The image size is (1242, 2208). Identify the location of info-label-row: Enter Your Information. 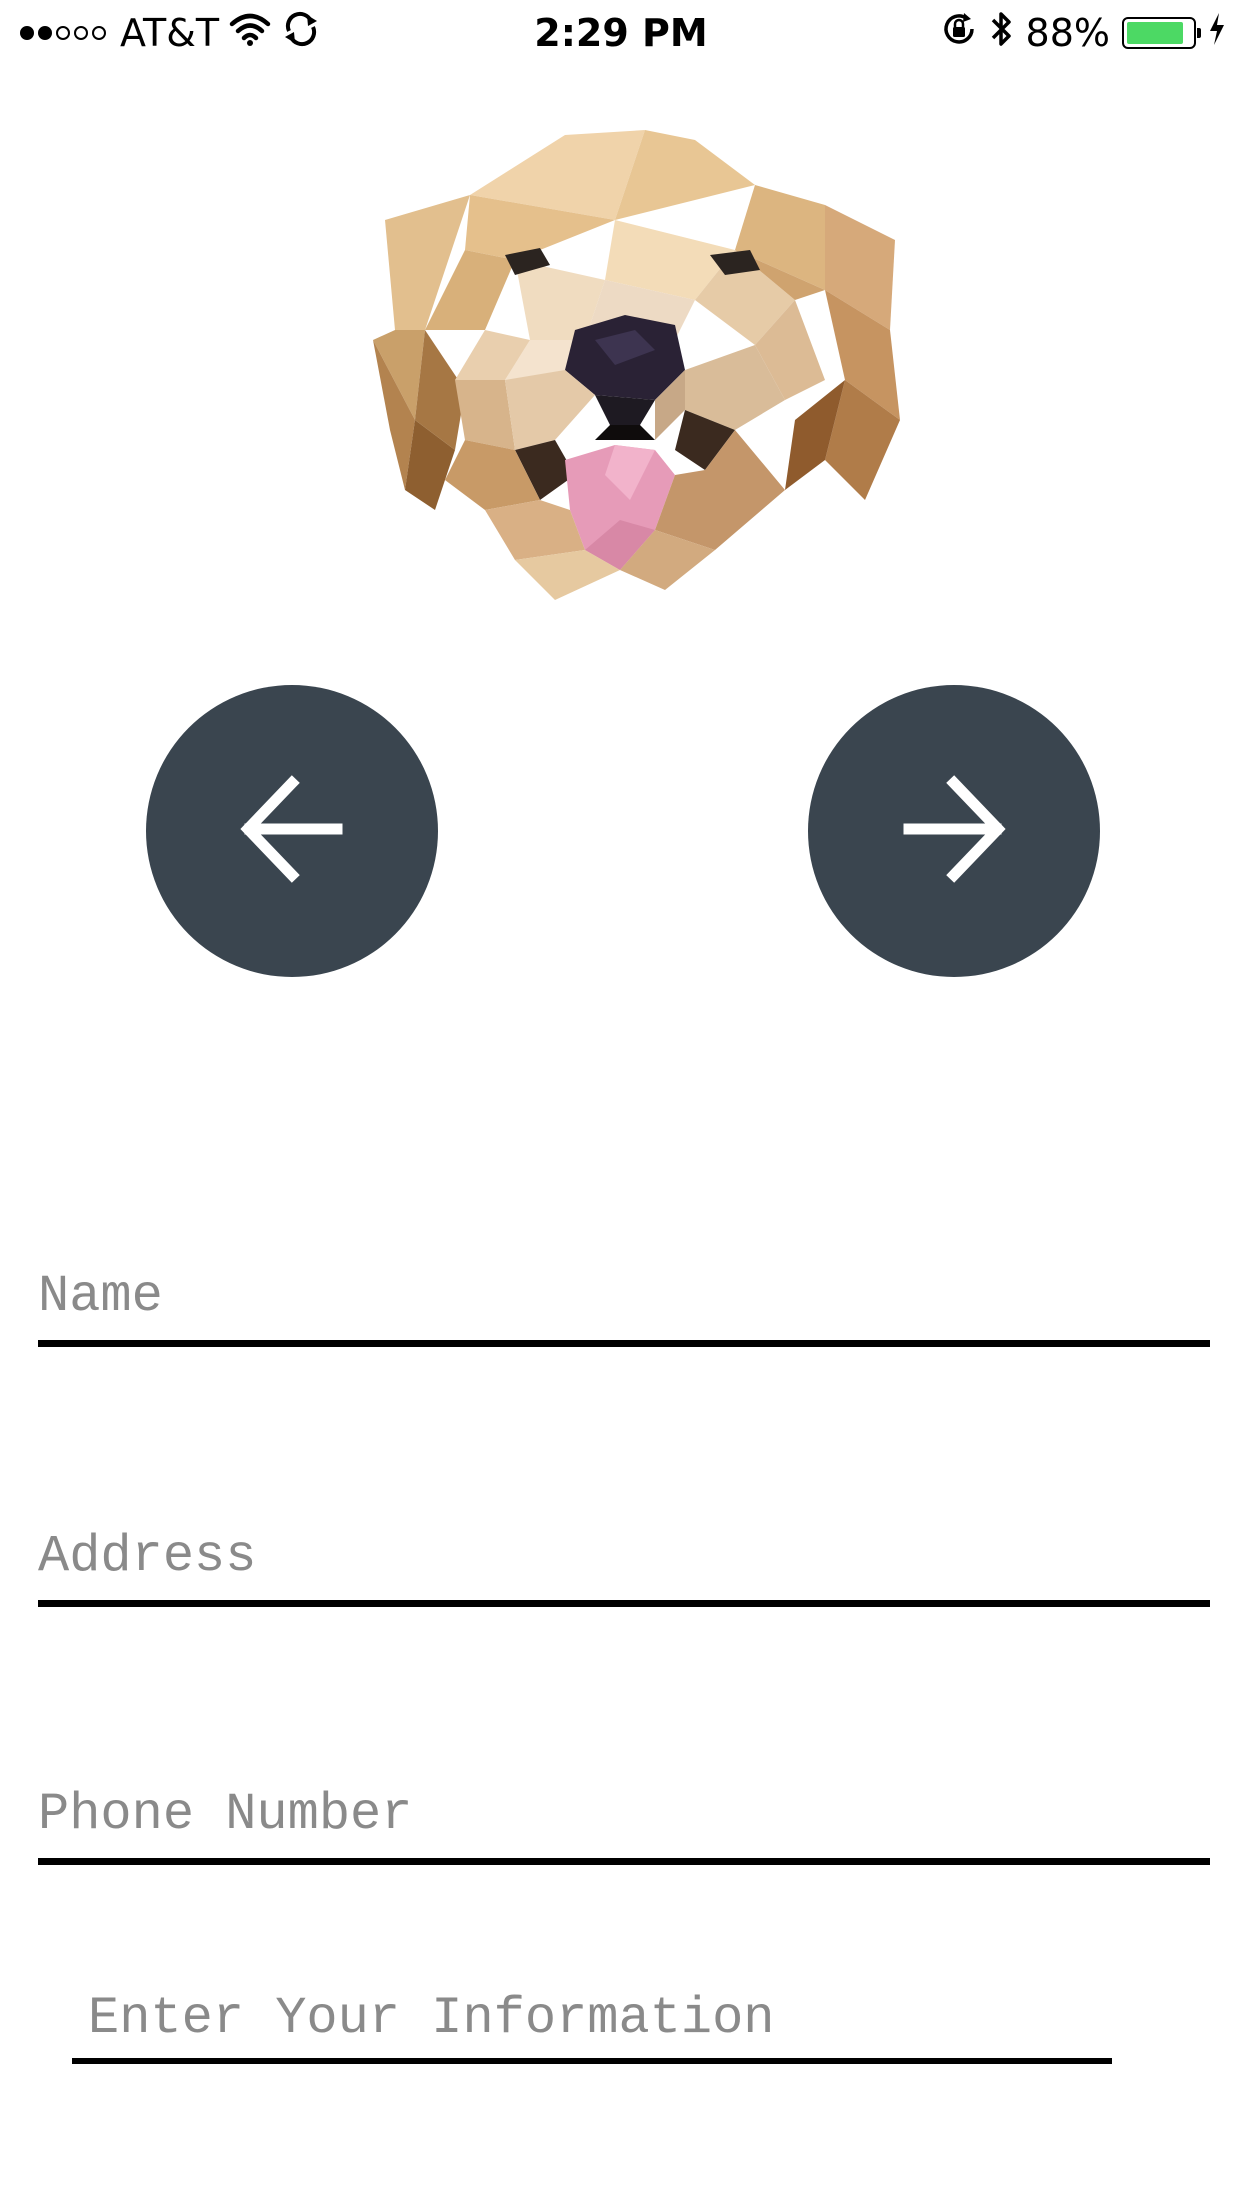
(592, 2021).